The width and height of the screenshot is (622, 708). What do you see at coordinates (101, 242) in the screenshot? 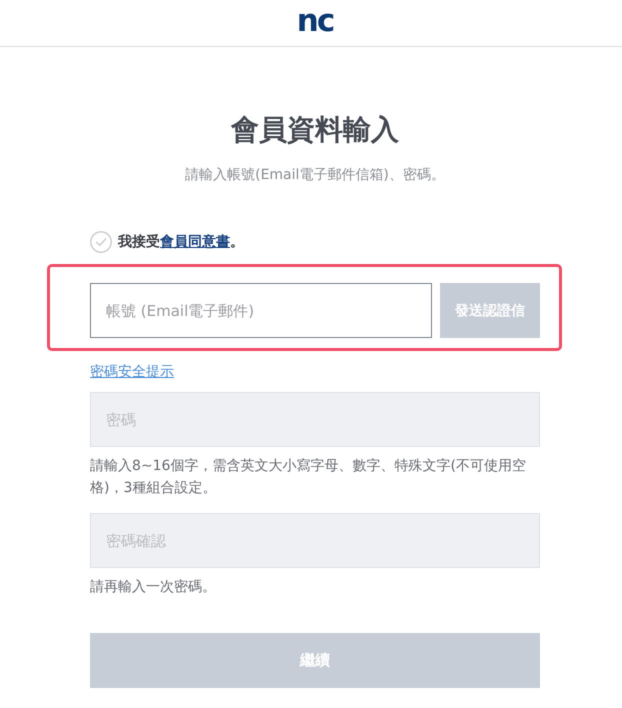
I see `check-circle-icon` at bounding box center [101, 242].